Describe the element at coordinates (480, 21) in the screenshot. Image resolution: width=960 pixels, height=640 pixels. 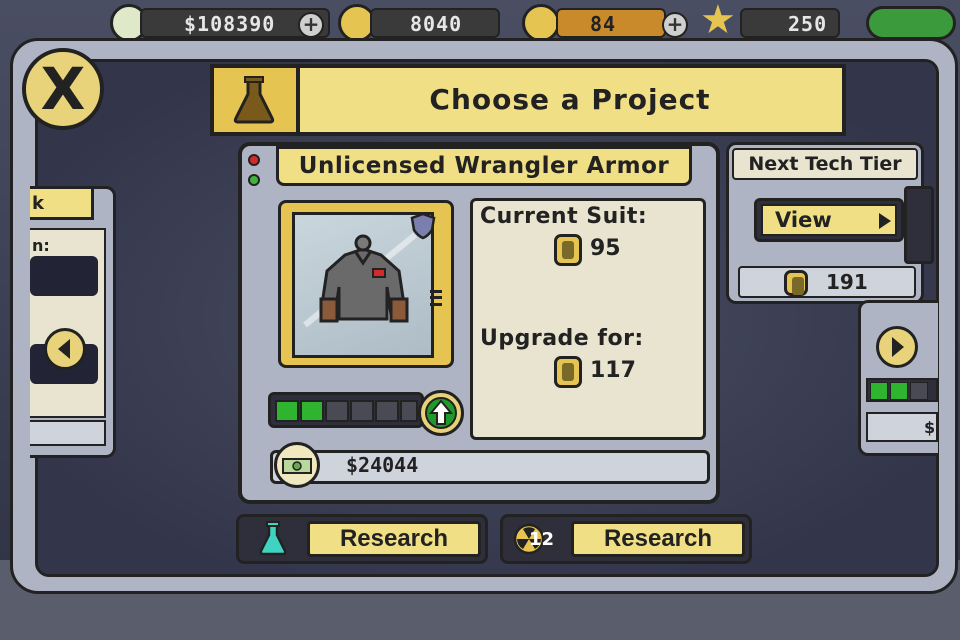
I see `top-hud: $108390 + 8040 84 + ★ 250` at that location.